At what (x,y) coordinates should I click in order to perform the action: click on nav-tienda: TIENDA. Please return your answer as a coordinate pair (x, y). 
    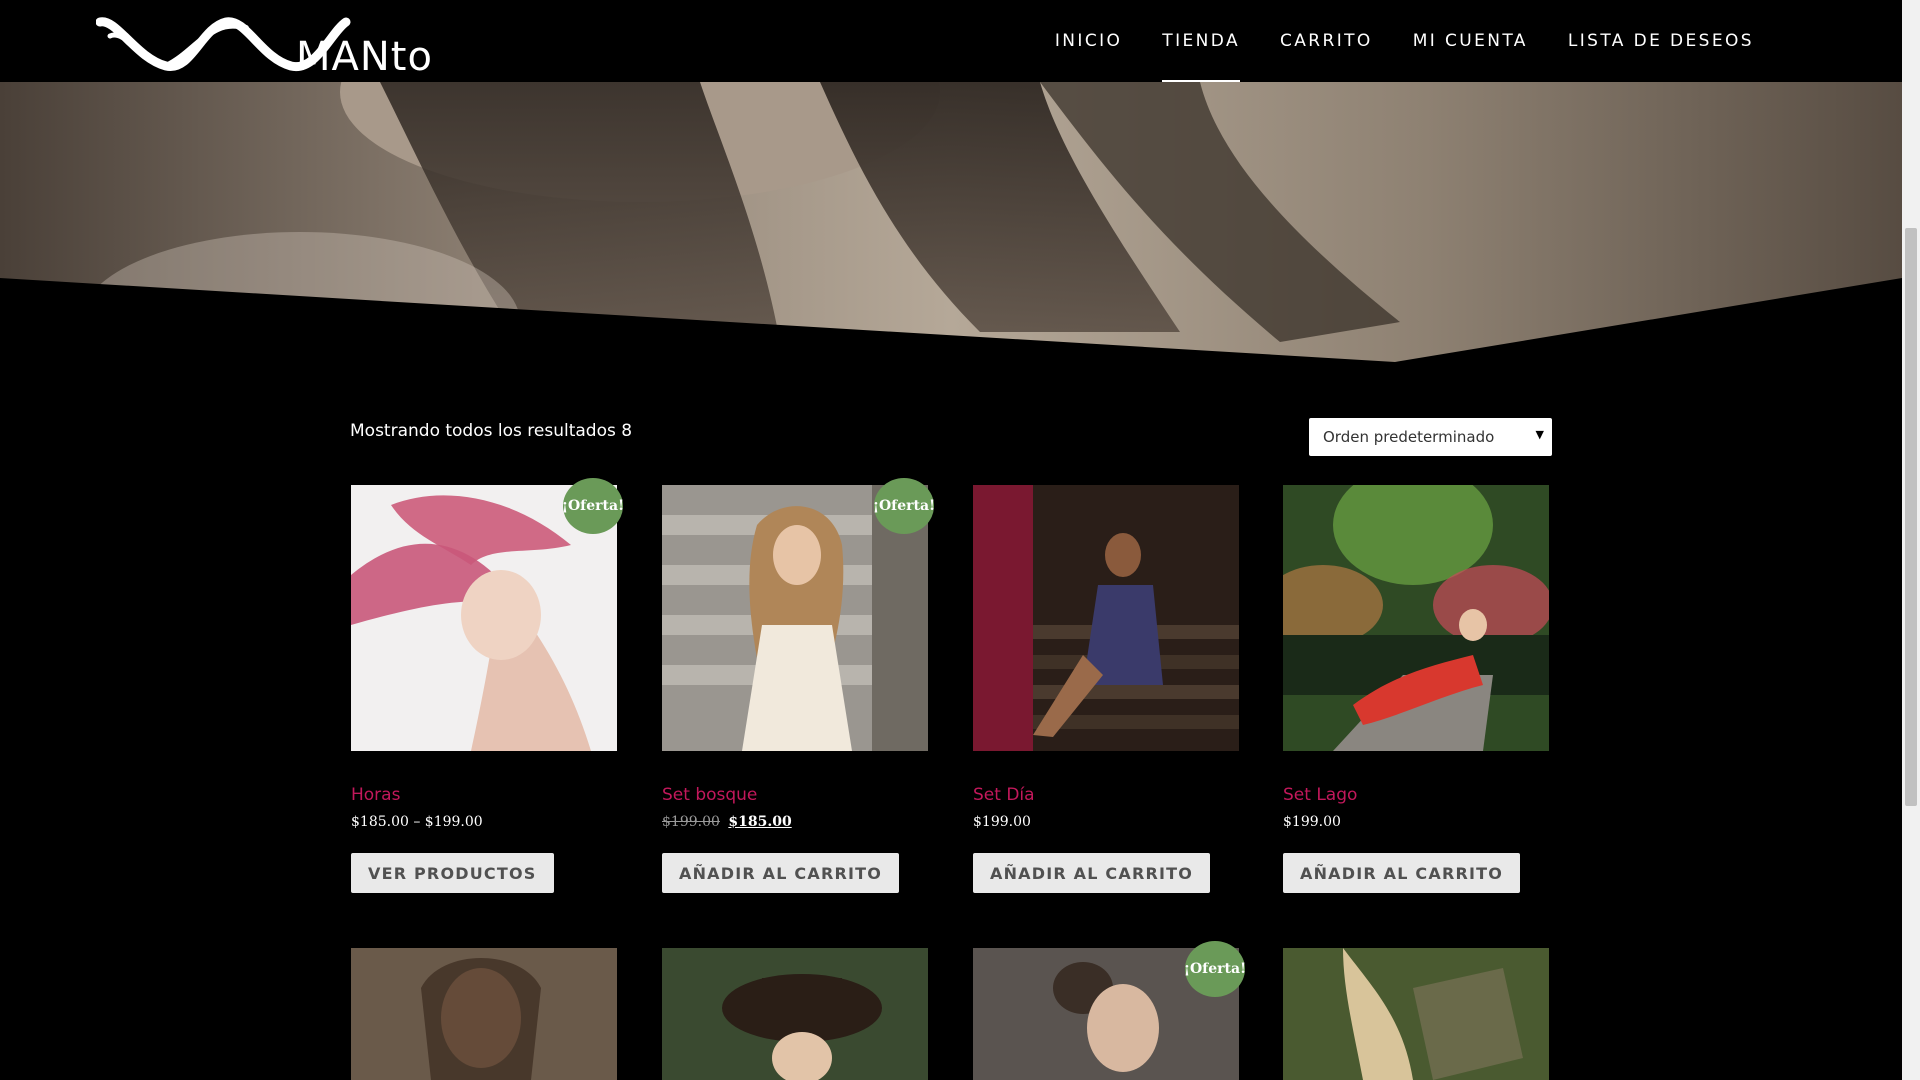
    Looking at the image, I should click on (1201, 41).